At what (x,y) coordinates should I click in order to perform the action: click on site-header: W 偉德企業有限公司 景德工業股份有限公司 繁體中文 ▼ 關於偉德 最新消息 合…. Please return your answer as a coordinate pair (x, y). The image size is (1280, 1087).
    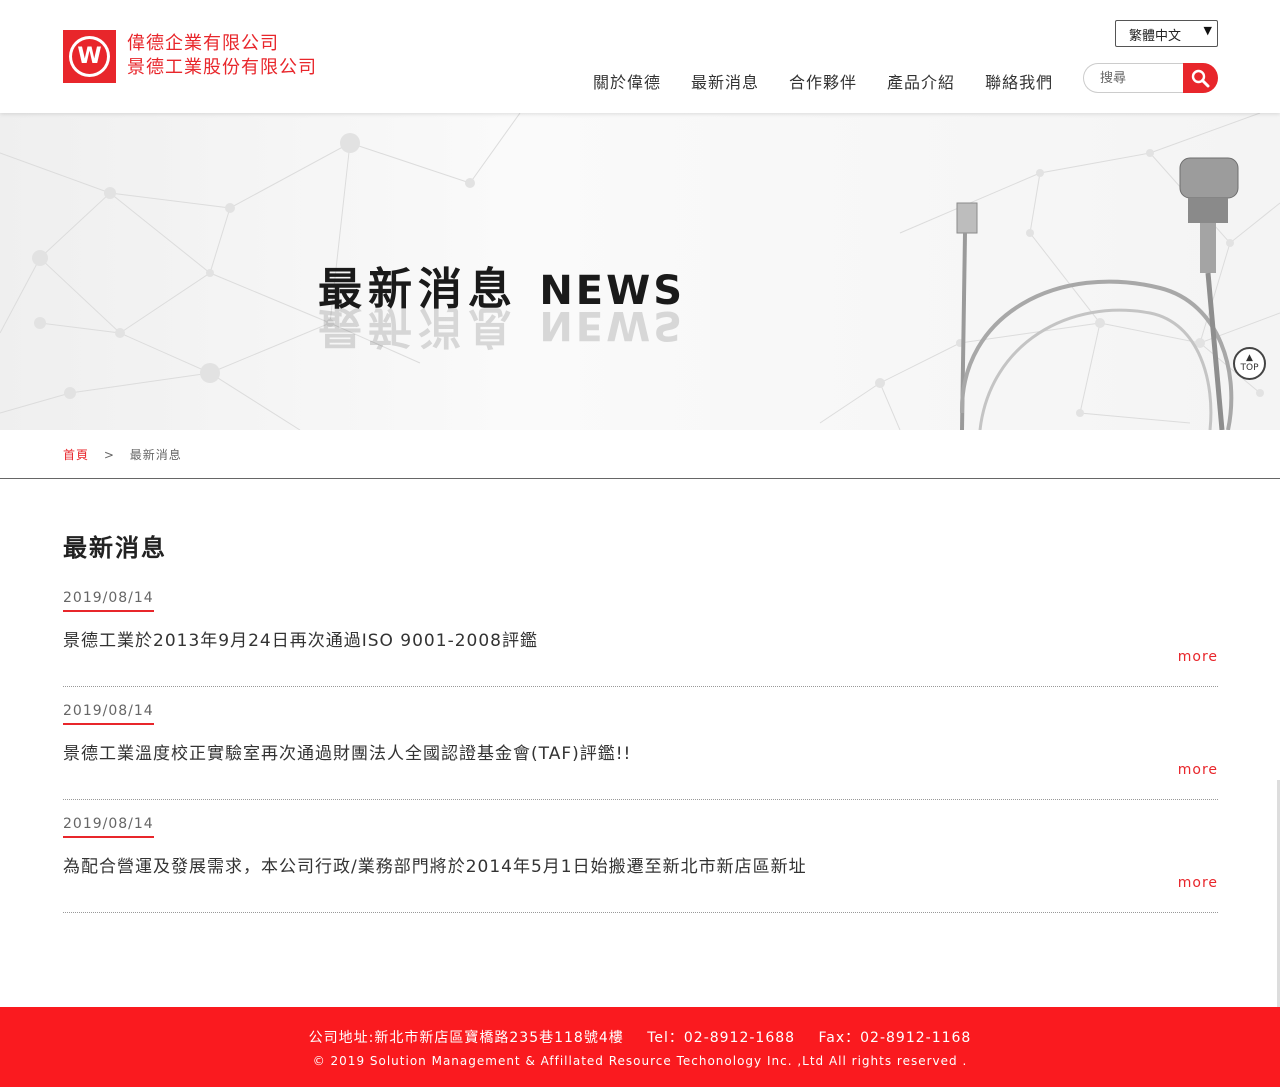
    Looking at the image, I should click on (640, 56).